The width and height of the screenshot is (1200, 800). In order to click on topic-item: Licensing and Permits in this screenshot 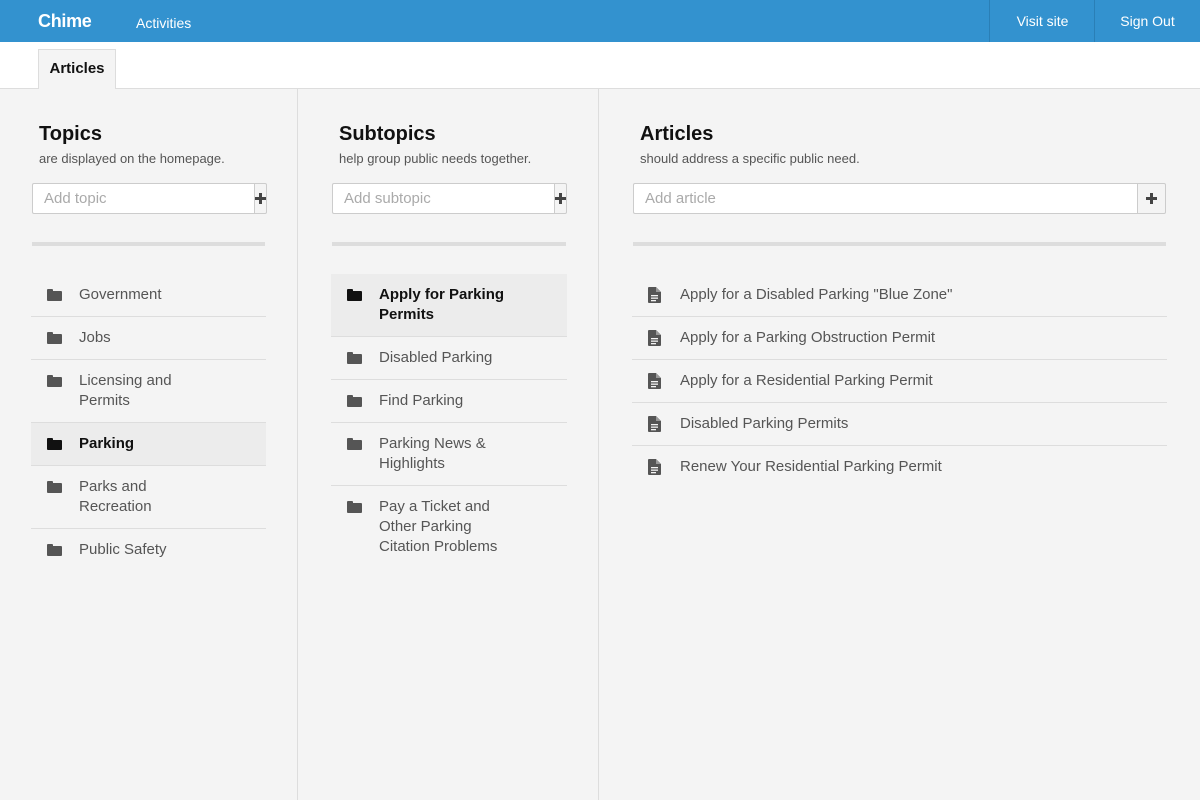, I will do `click(148, 391)`.